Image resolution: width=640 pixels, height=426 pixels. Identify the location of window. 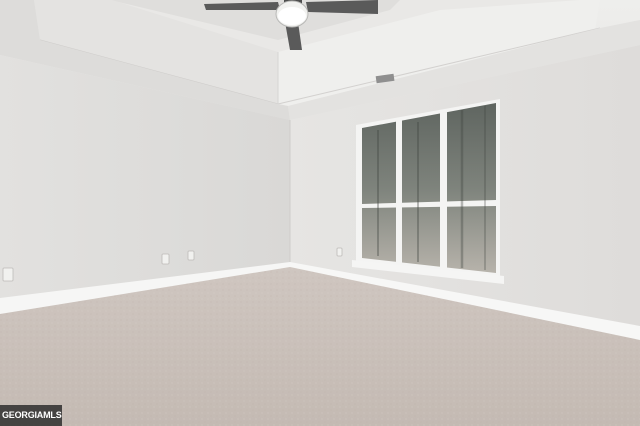
(428, 191).